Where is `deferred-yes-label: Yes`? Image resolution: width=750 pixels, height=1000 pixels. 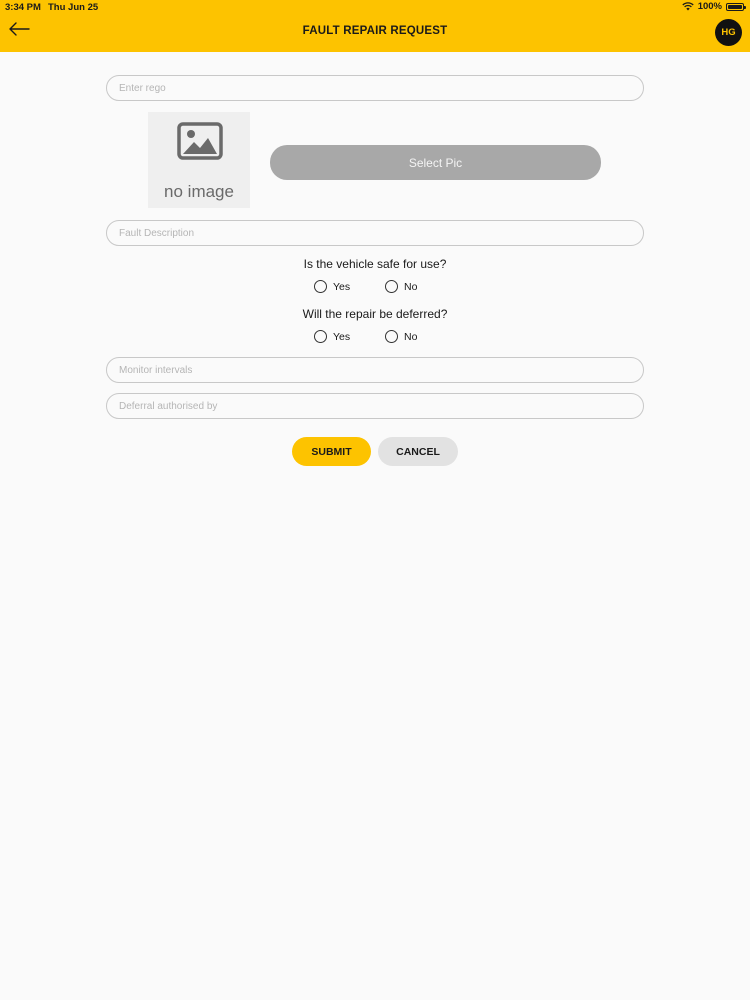 deferred-yes-label: Yes is located at coordinates (342, 336).